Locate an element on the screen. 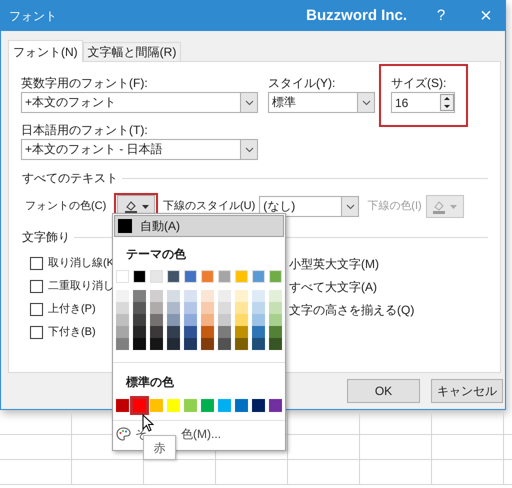  checkbox-label: 小型英大文字(M) is located at coordinates (334, 264).